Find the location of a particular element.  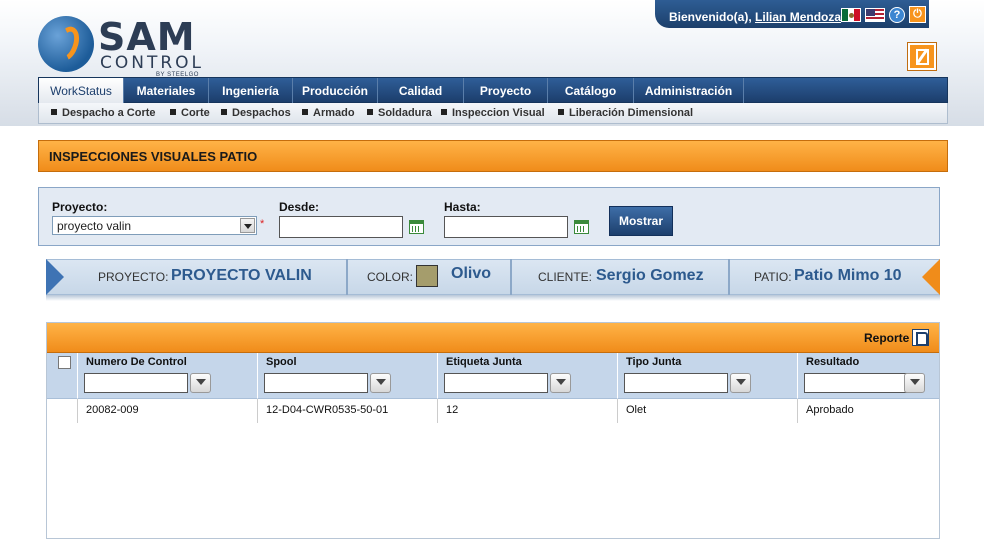

resultado-filter-input is located at coordinates (856, 383).